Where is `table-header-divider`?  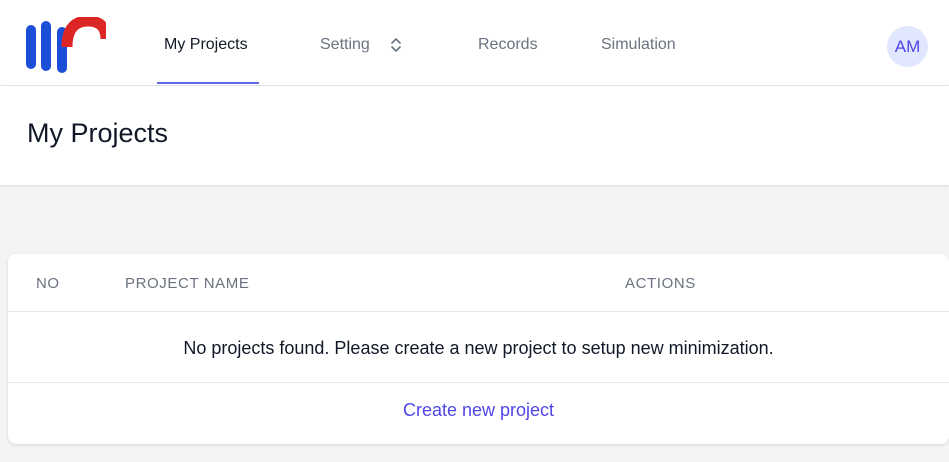 table-header-divider is located at coordinates (478, 311).